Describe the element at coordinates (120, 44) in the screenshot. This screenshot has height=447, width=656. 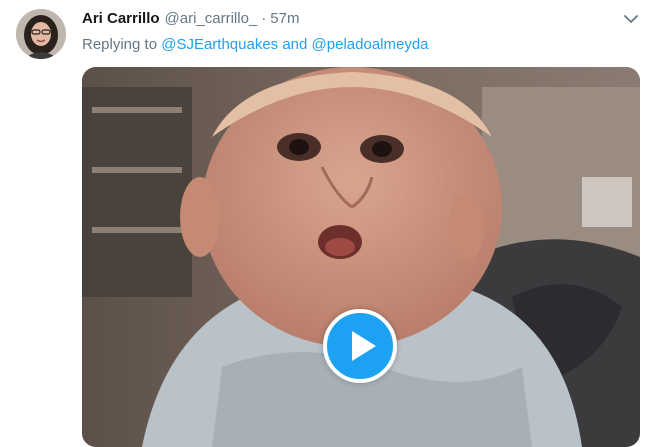
I see `reply-prefix: Replying to` at that location.